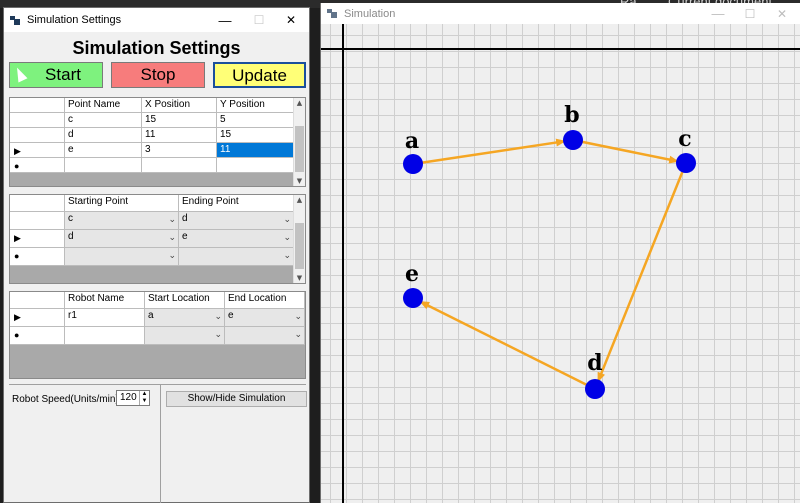  Describe the element at coordinates (236, 221) in the screenshot. I see `ending-point-combo: d ⌄` at that location.